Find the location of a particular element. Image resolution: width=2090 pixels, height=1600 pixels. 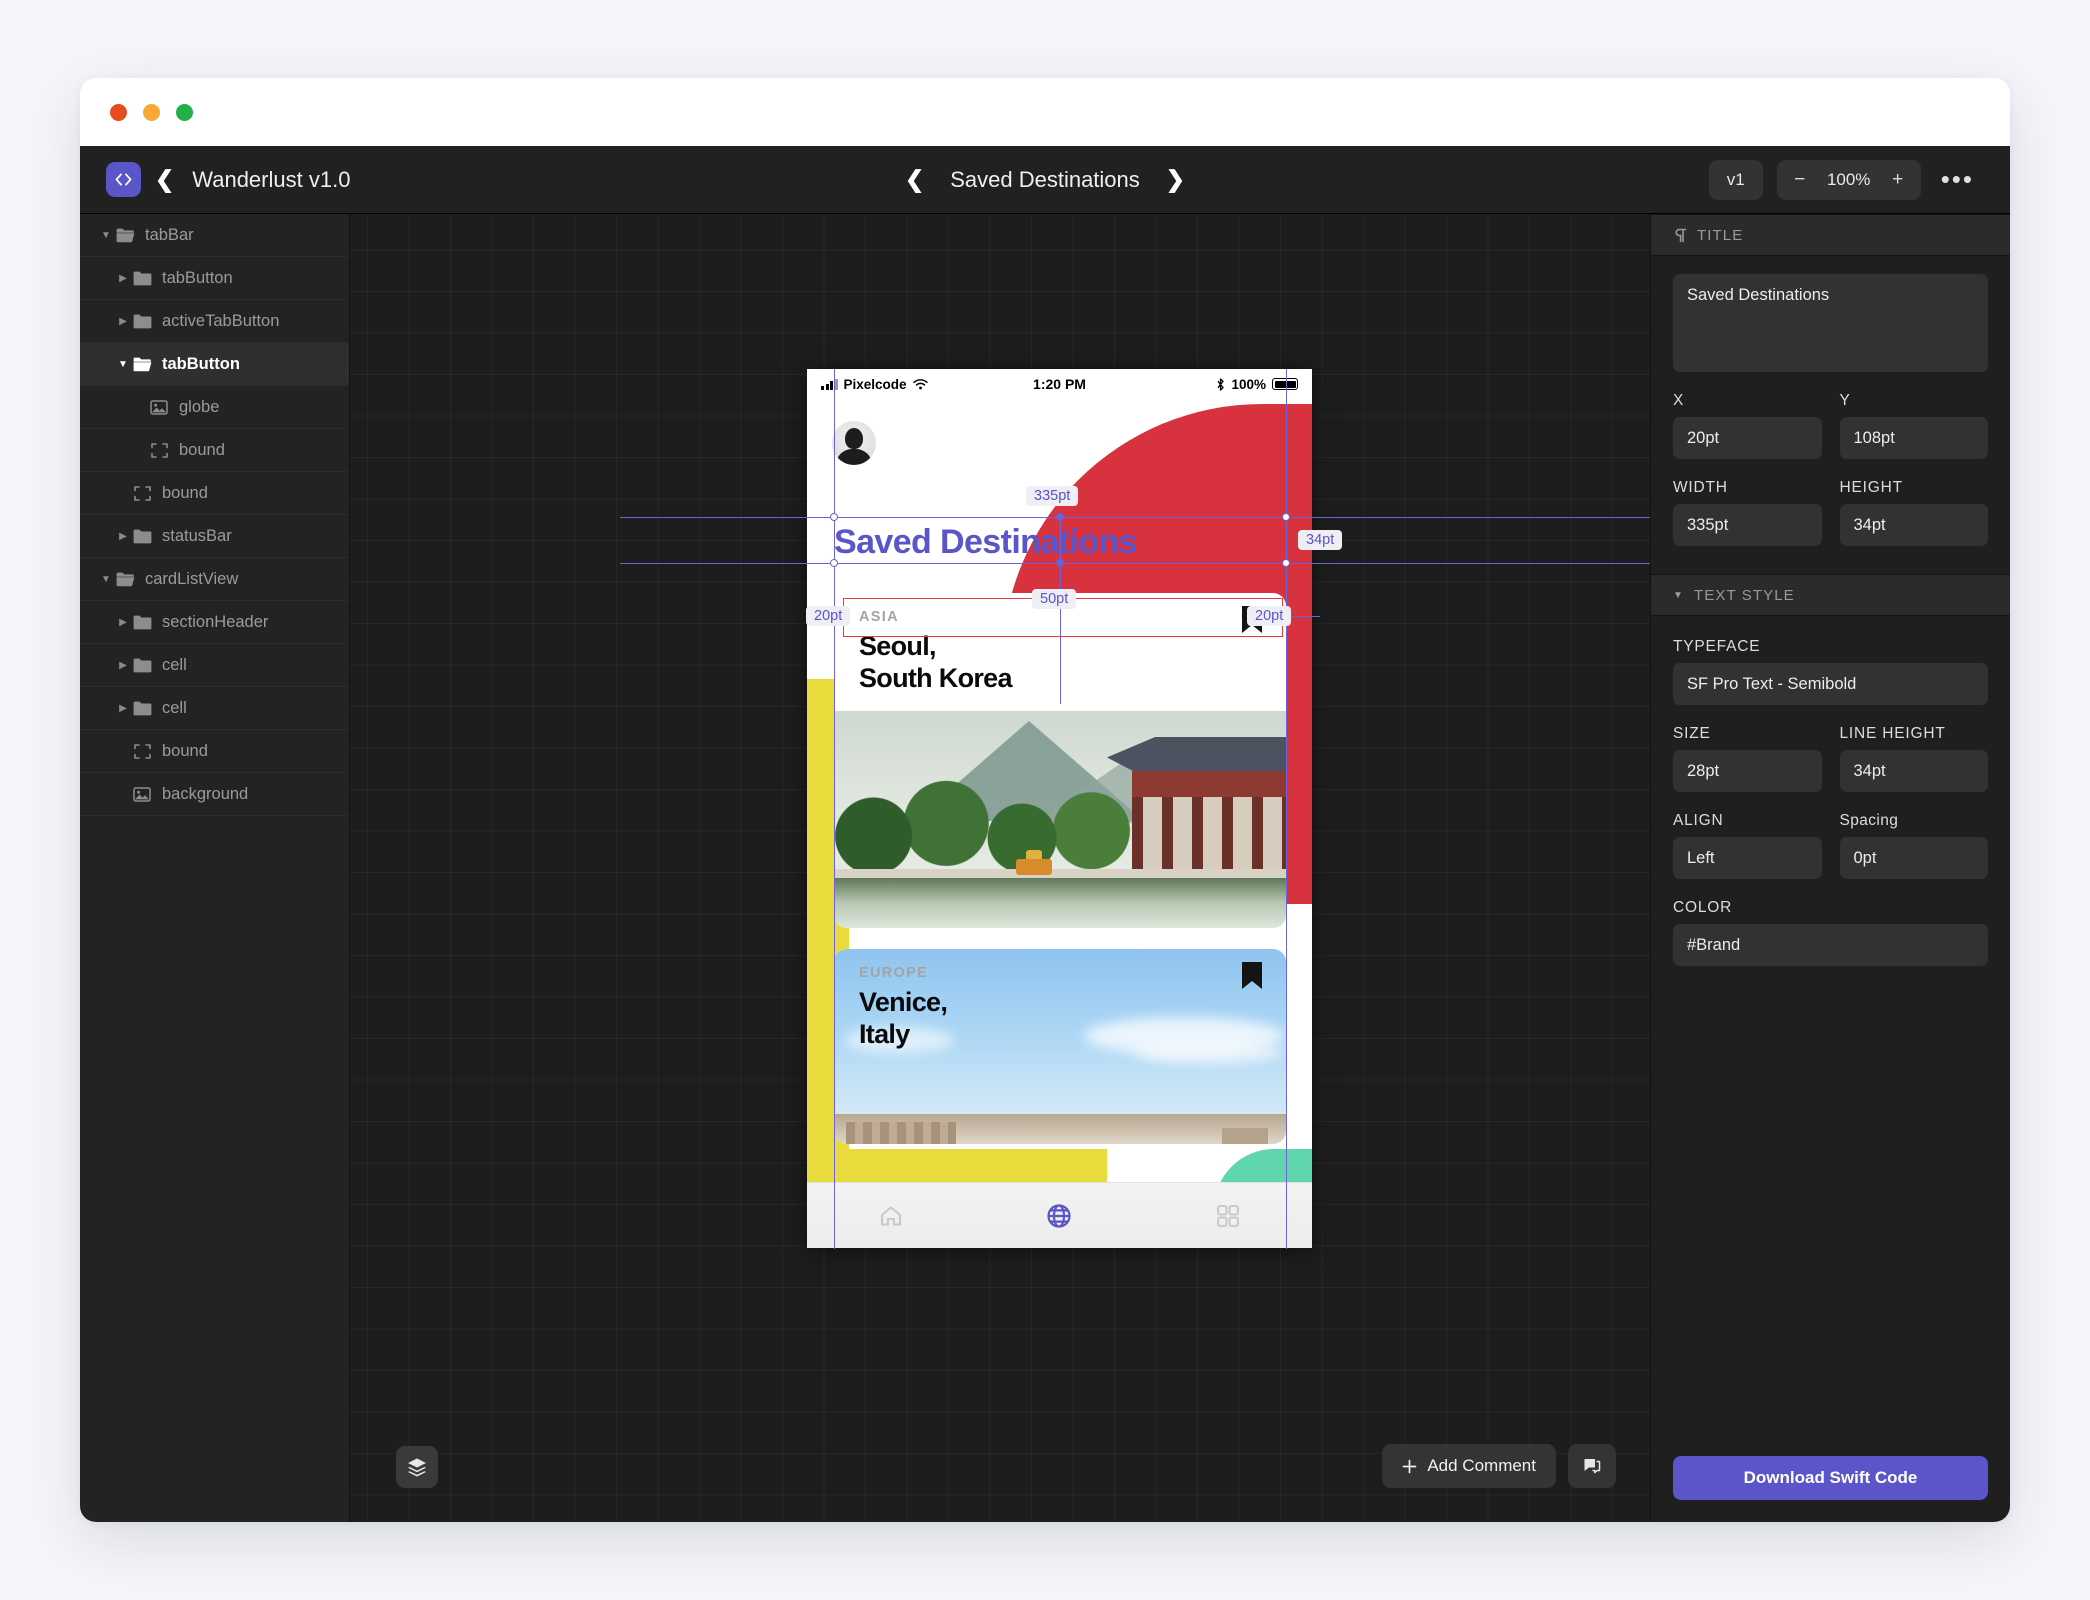

status-right: 100% is located at coordinates (1257, 384).